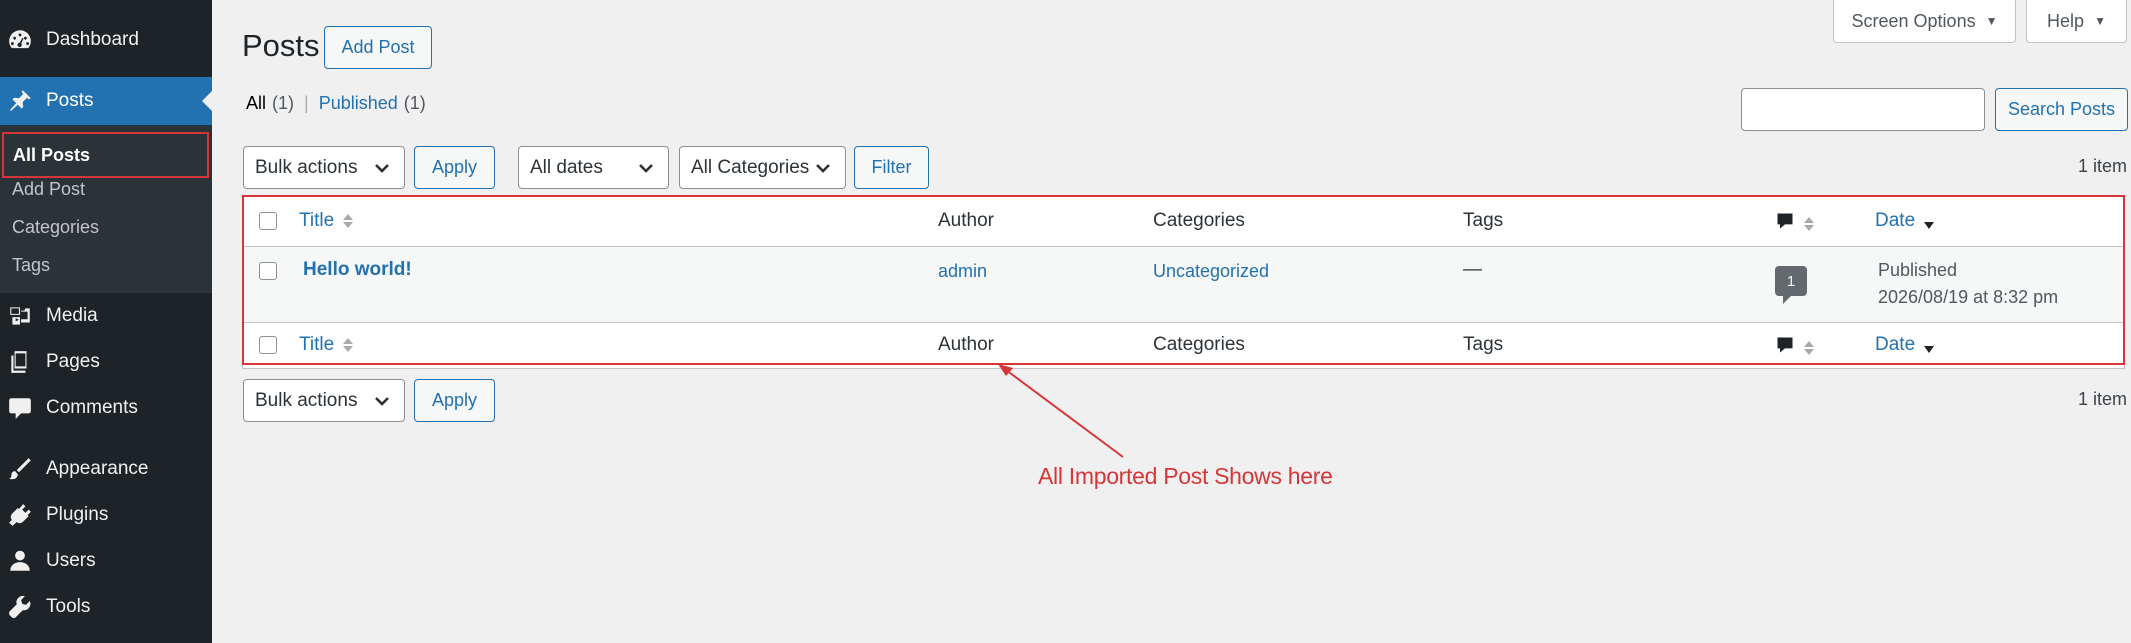 The height and width of the screenshot is (643, 2131). Describe the element at coordinates (566, 167) in the screenshot. I see `date-filter-value: All dates` at that location.